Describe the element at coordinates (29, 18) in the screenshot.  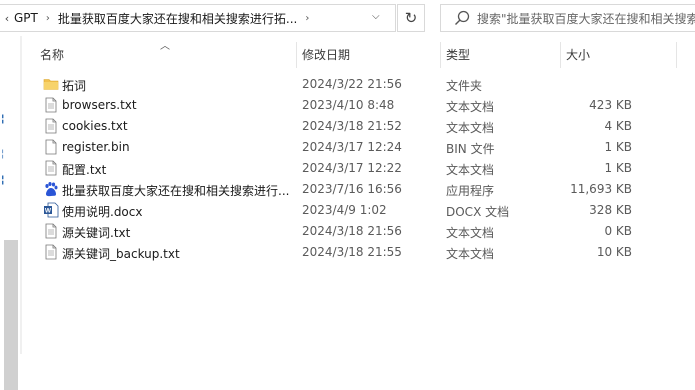
I see `breadcrumb-gpt: GPT` at that location.